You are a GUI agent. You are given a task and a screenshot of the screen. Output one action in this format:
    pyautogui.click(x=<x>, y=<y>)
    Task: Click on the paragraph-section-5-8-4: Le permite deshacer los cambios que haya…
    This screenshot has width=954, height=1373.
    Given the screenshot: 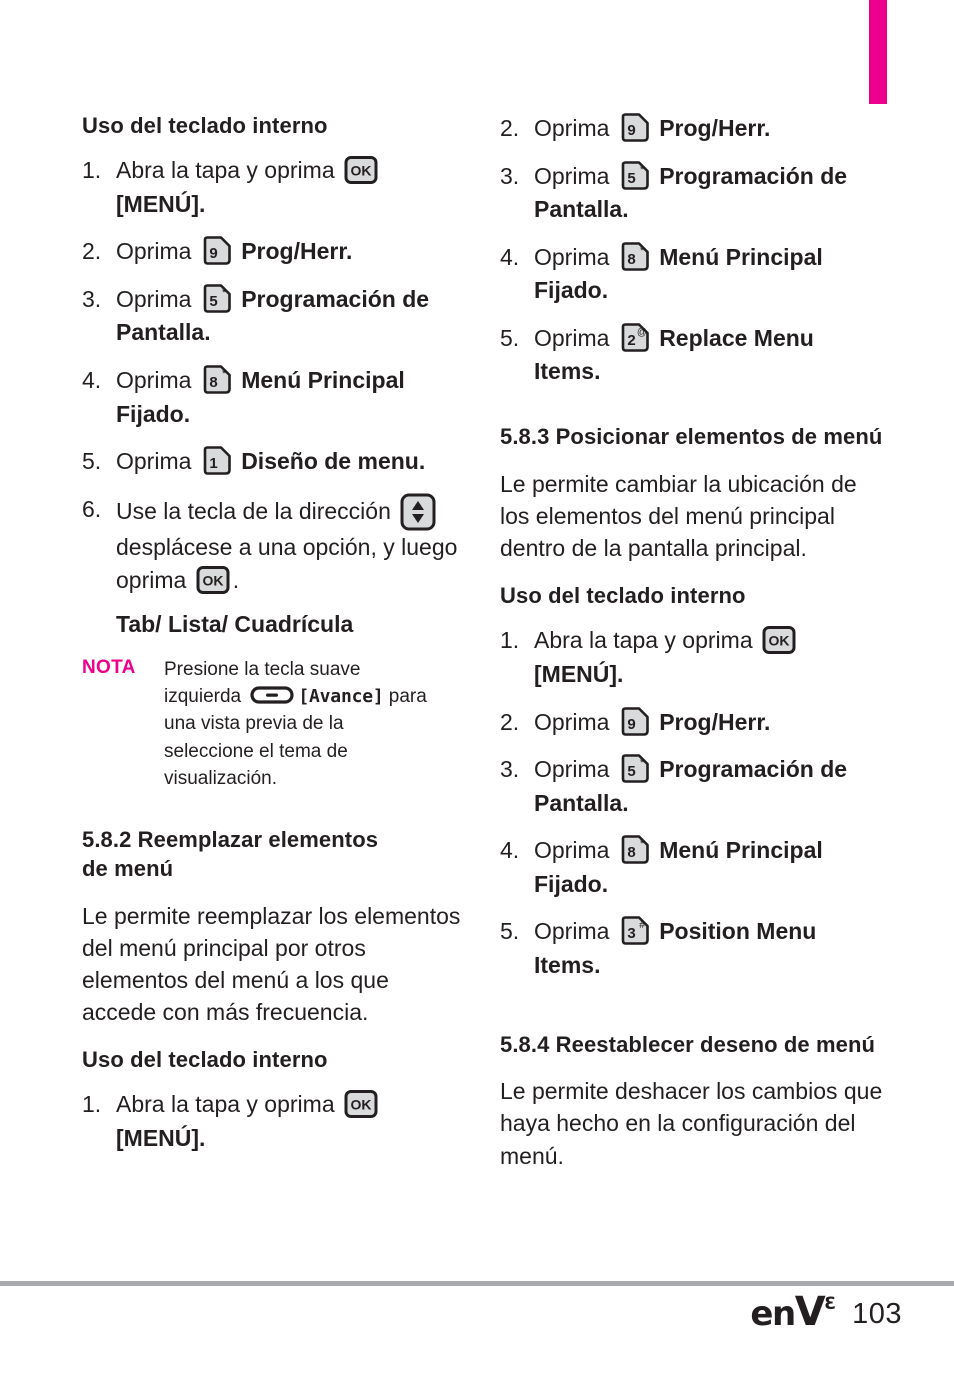 What is the action you would take?
    pyautogui.click(x=691, y=1123)
    